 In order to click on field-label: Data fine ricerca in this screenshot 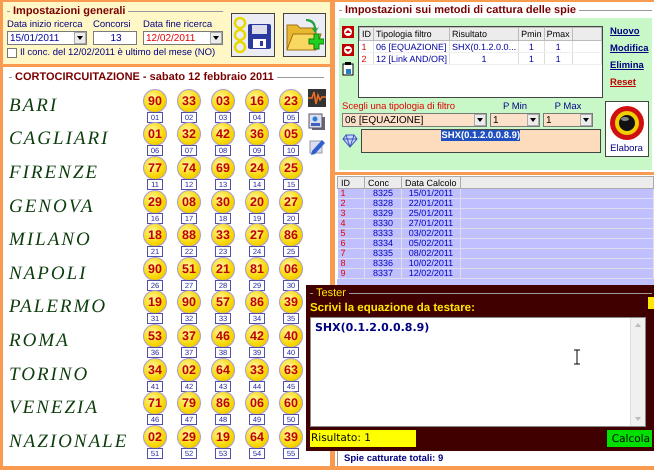, I will do `click(178, 24)`.